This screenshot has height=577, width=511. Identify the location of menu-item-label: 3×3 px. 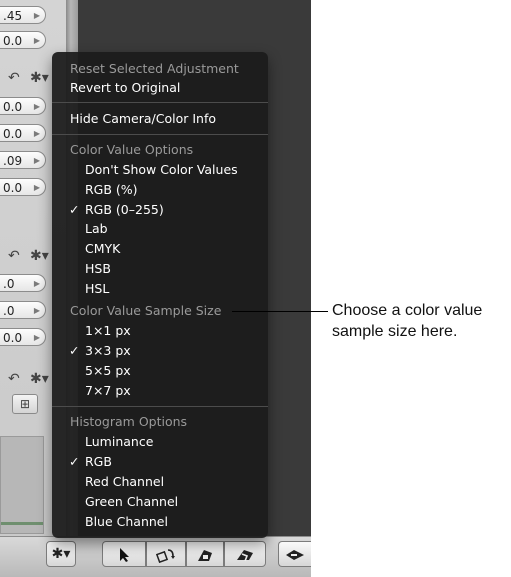
(108, 350).